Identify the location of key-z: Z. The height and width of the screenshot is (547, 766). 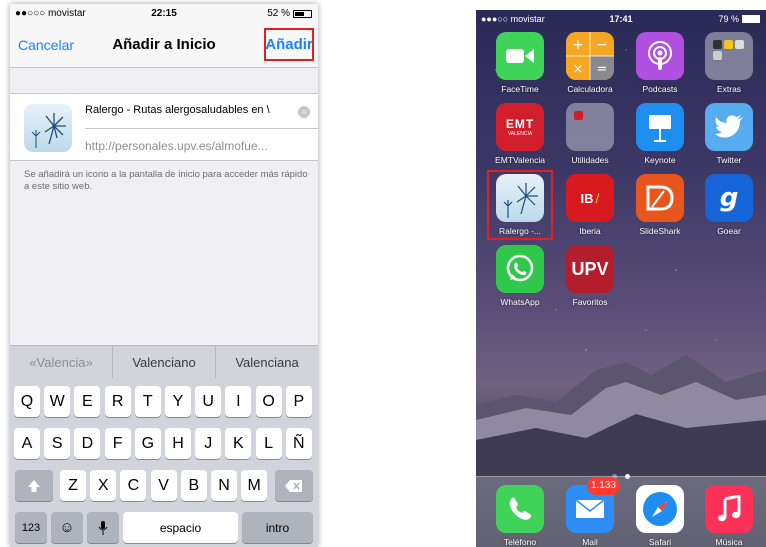
(73, 485).